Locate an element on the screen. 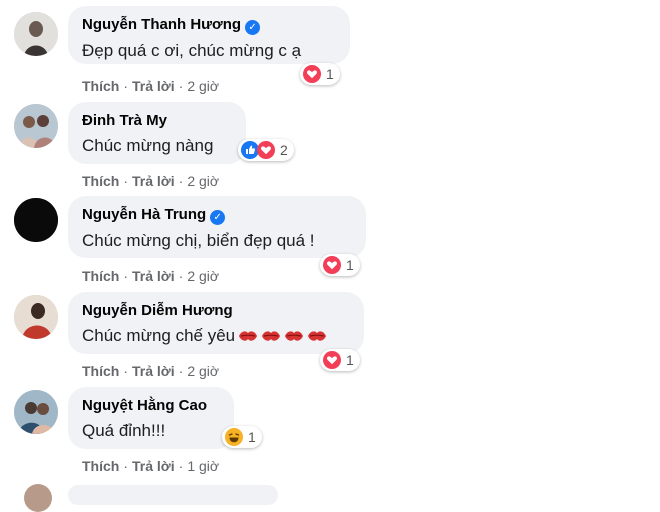 The width and height of the screenshot is (660, 512). comment-bubble: Đinh Trà My Chúc mừng nàng is located at coordinates (157, 133).